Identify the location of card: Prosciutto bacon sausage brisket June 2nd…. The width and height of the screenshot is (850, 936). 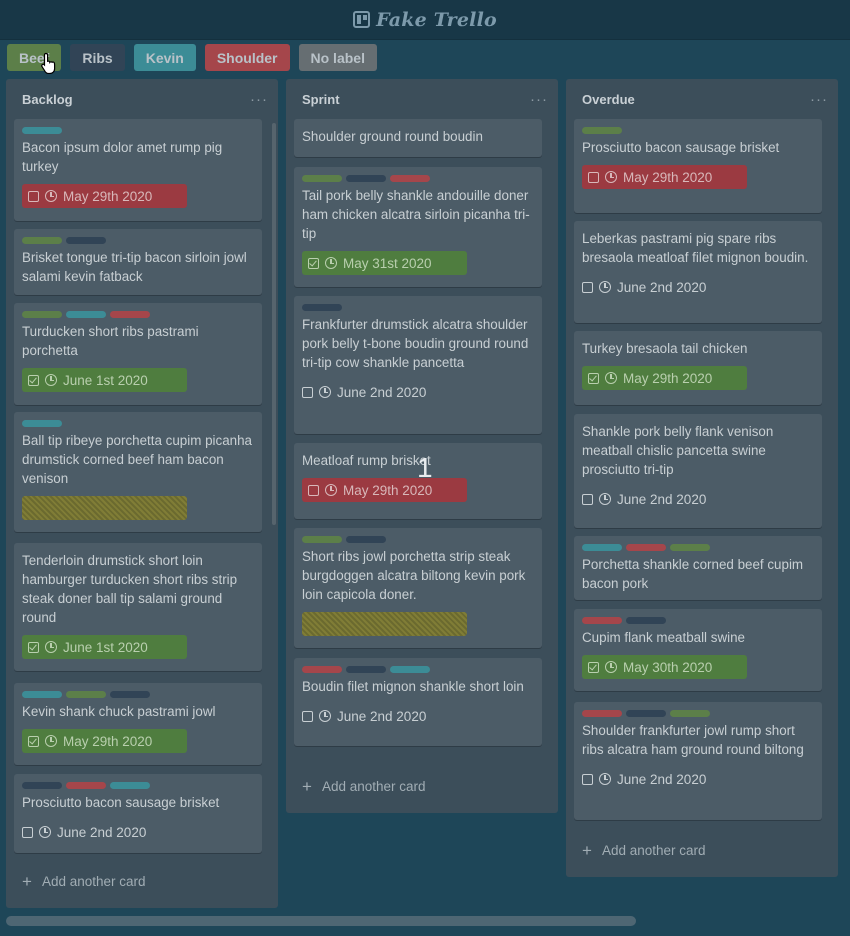
(138, 813).